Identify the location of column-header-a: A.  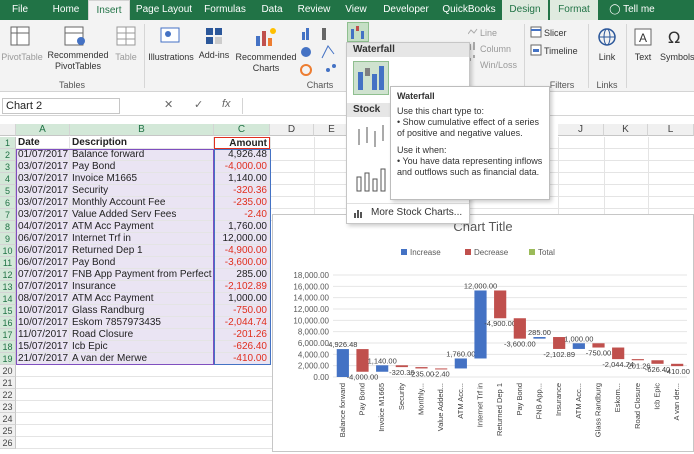
(43, 130).